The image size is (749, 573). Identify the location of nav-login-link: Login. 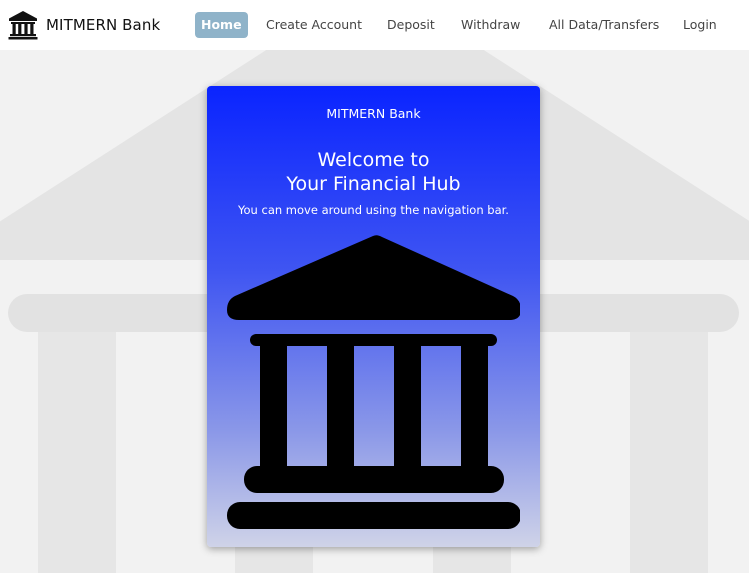
(700, 25).